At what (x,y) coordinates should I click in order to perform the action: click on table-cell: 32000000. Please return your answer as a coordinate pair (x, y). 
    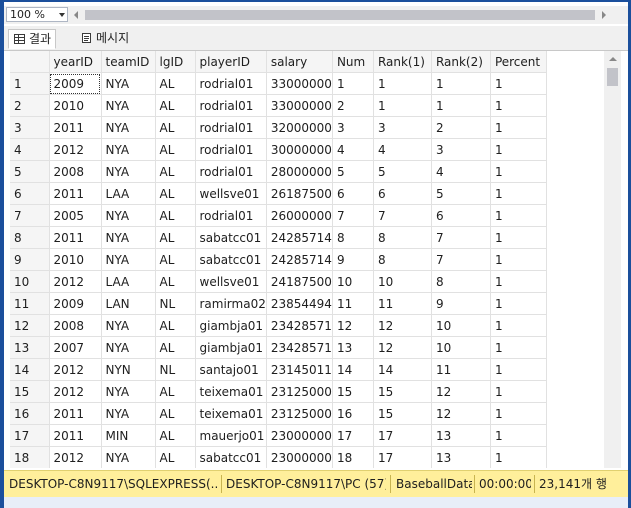
    Looking at the image, I should click on (299, 127).